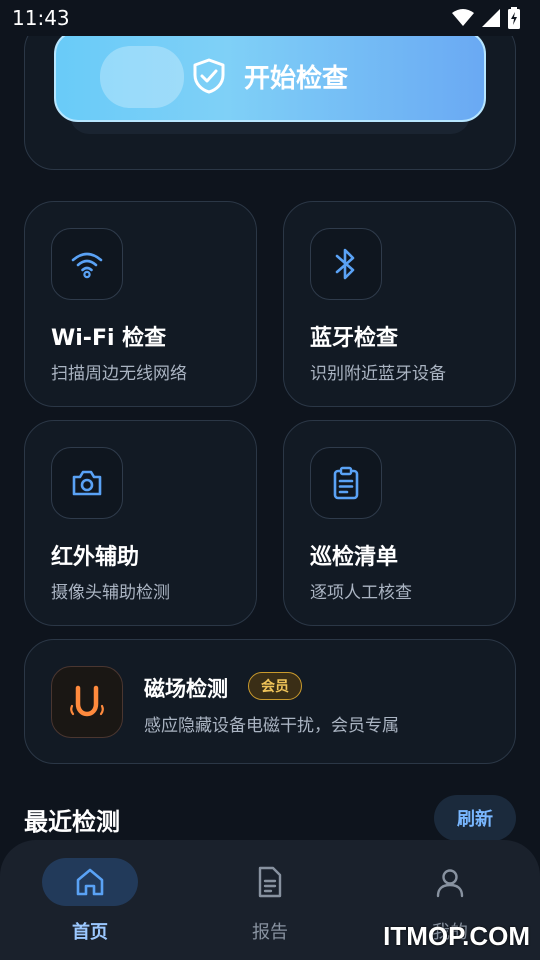  Describe the element at coordinates (270, 18) in the screenshot. I see `status-bar: 11:43` at that location.